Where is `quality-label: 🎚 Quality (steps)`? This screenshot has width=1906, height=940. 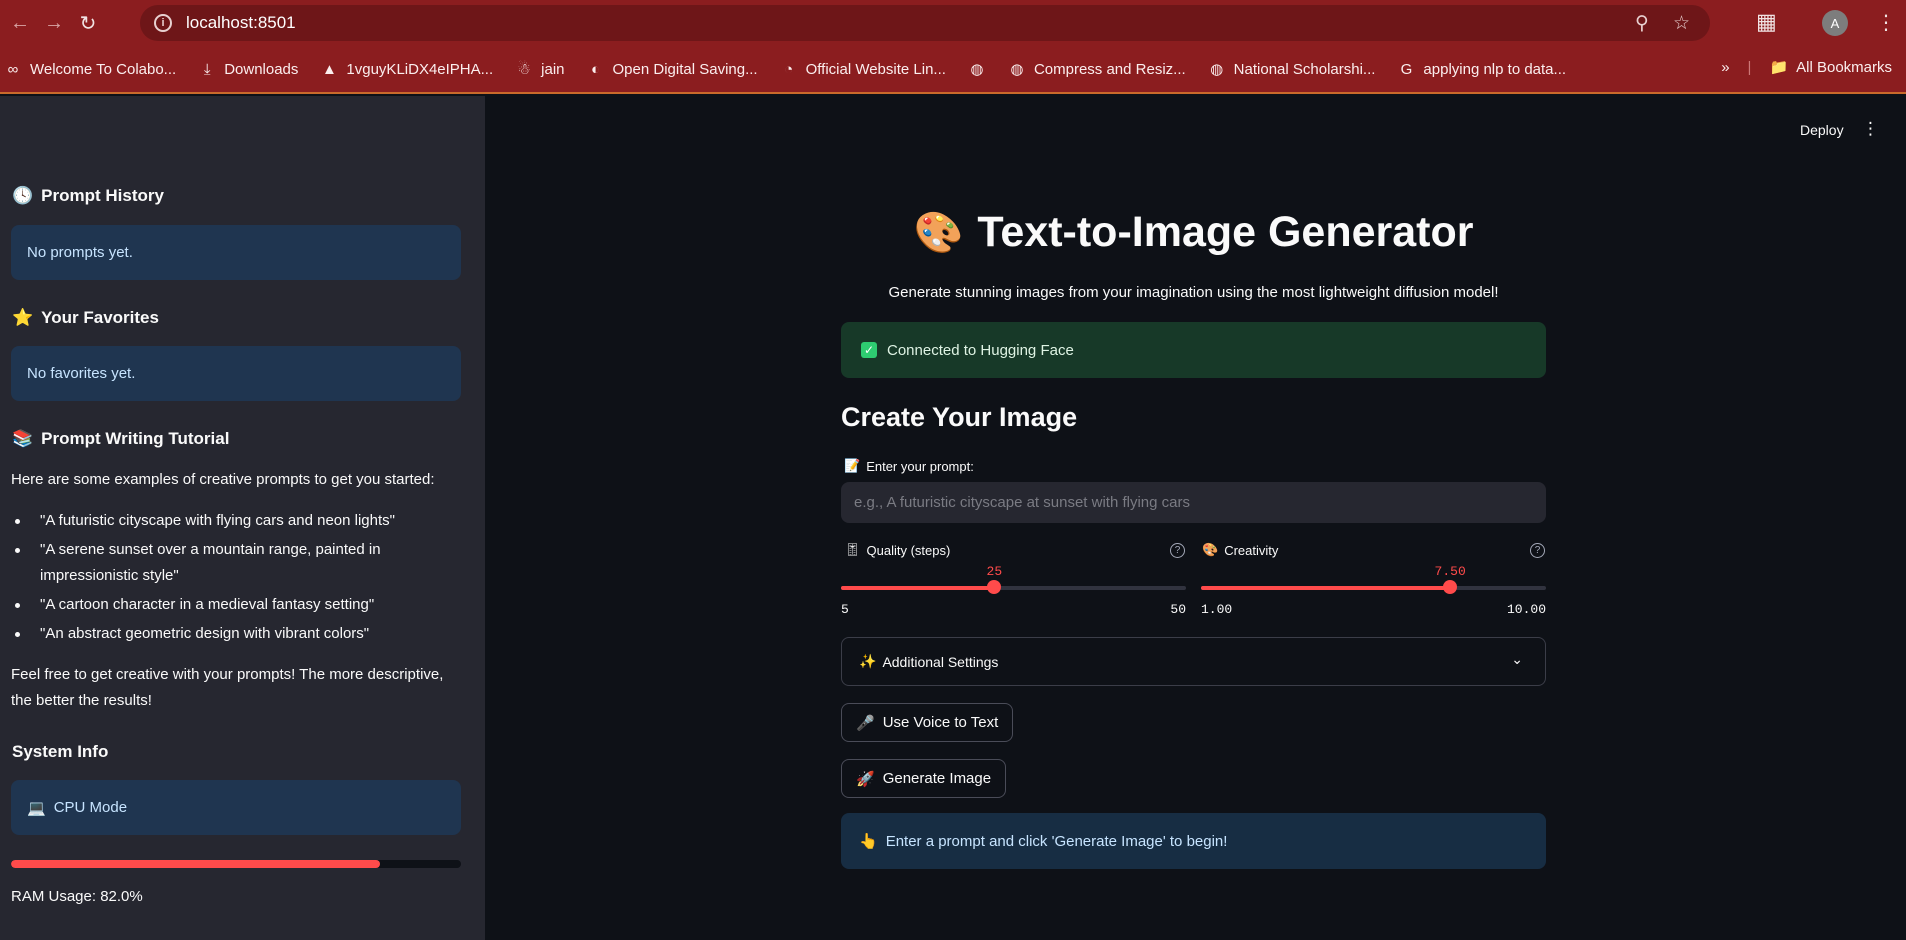 quality-label: 🎚 Quality (steps) is located at coordinates (897, 550).